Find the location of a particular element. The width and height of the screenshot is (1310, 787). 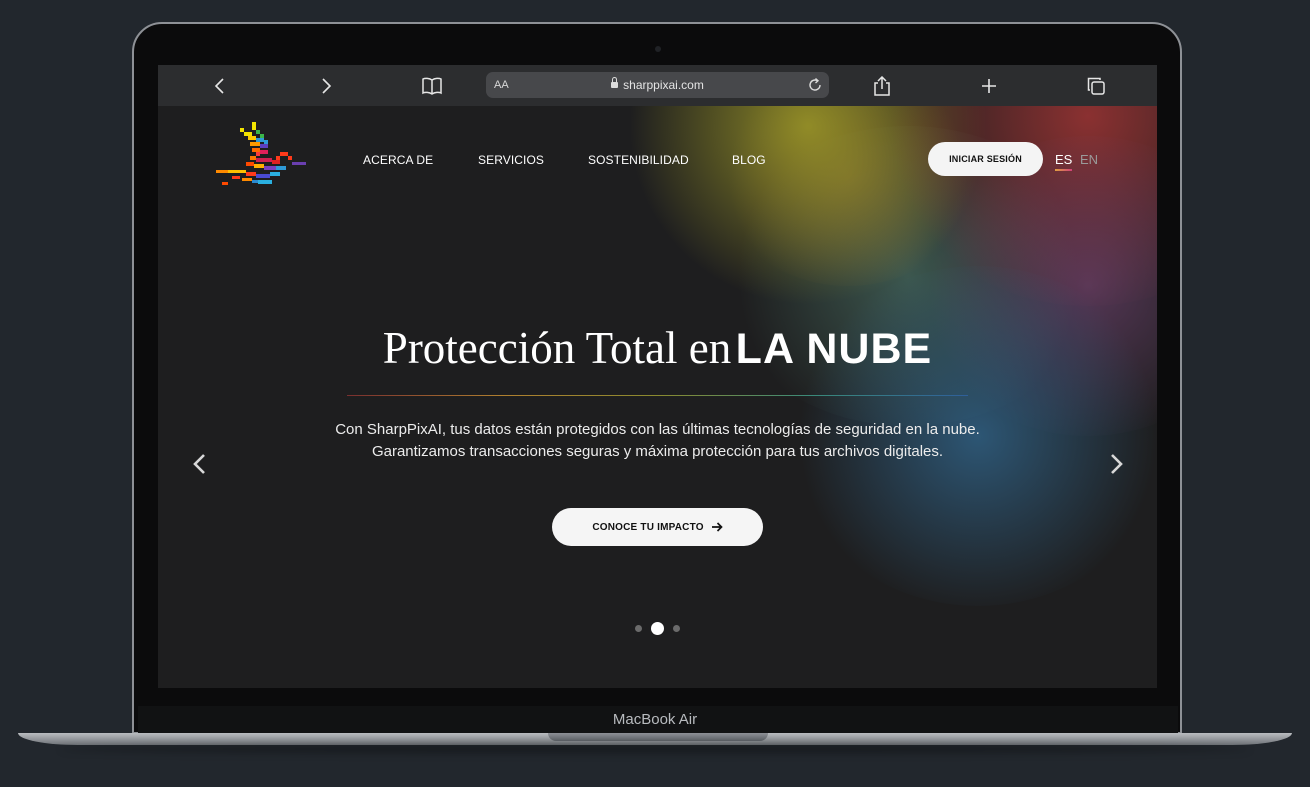

hero-title: Protección Total en LA NUBE is located at coordinates (657, 348).